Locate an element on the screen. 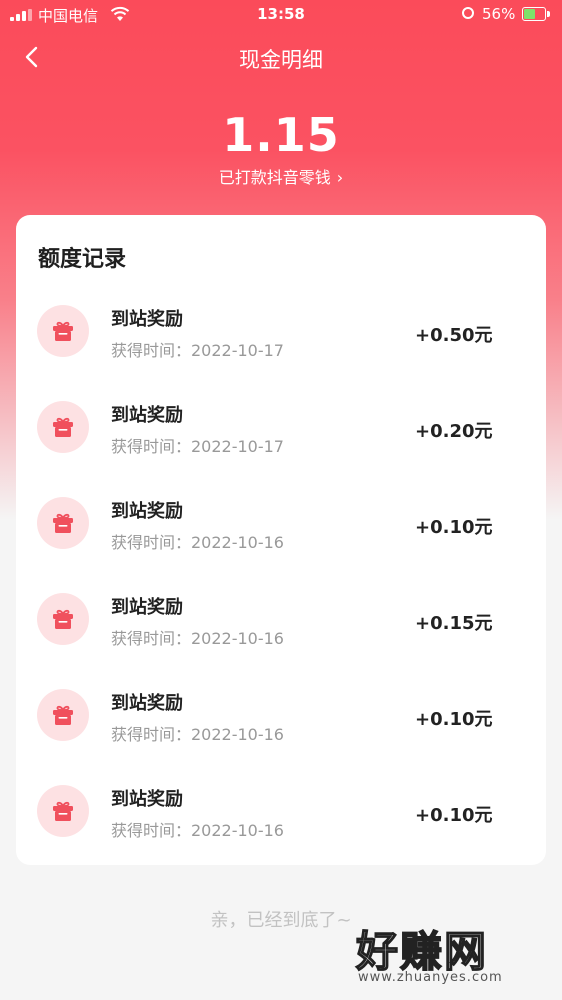 The height and width of the screenshot is (1000, 562). payout-label: 已打款抖音零钱 is located at coordinates (274, 177).